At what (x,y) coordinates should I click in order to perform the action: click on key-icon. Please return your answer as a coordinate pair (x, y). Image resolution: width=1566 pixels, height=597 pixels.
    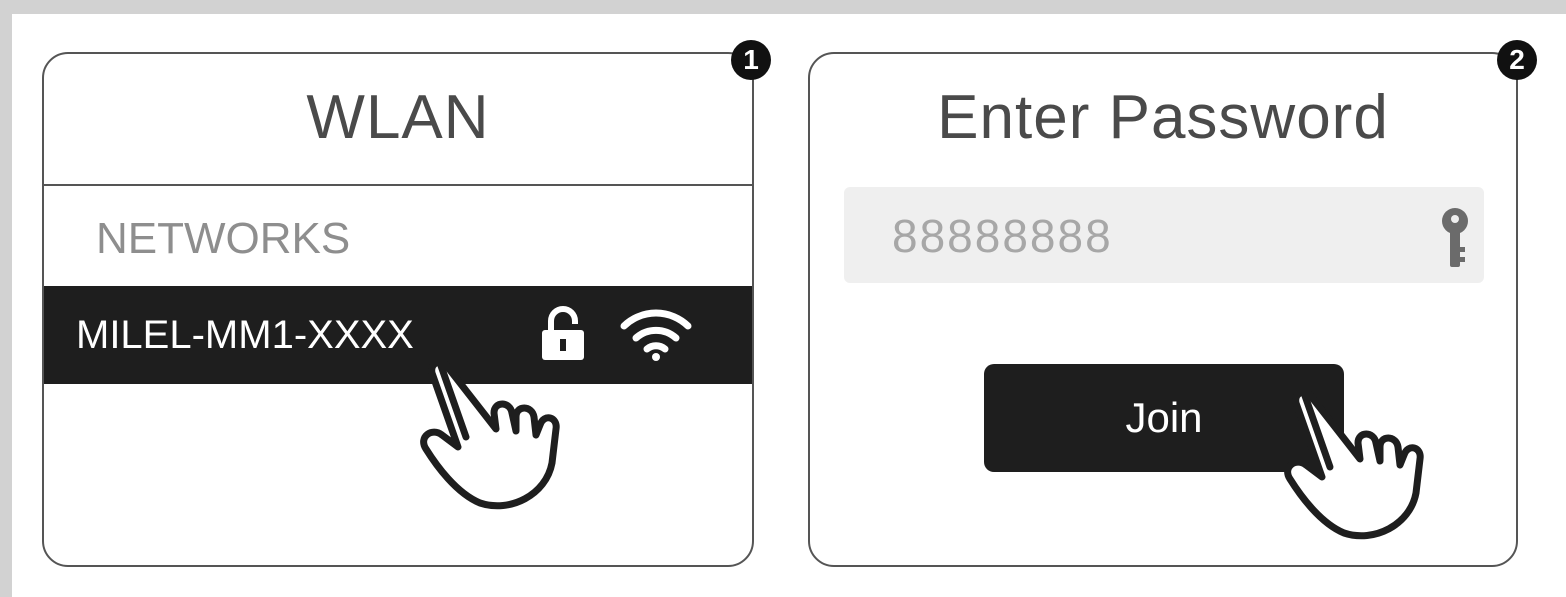
    Looking at the image, I should click on (1455, 241).